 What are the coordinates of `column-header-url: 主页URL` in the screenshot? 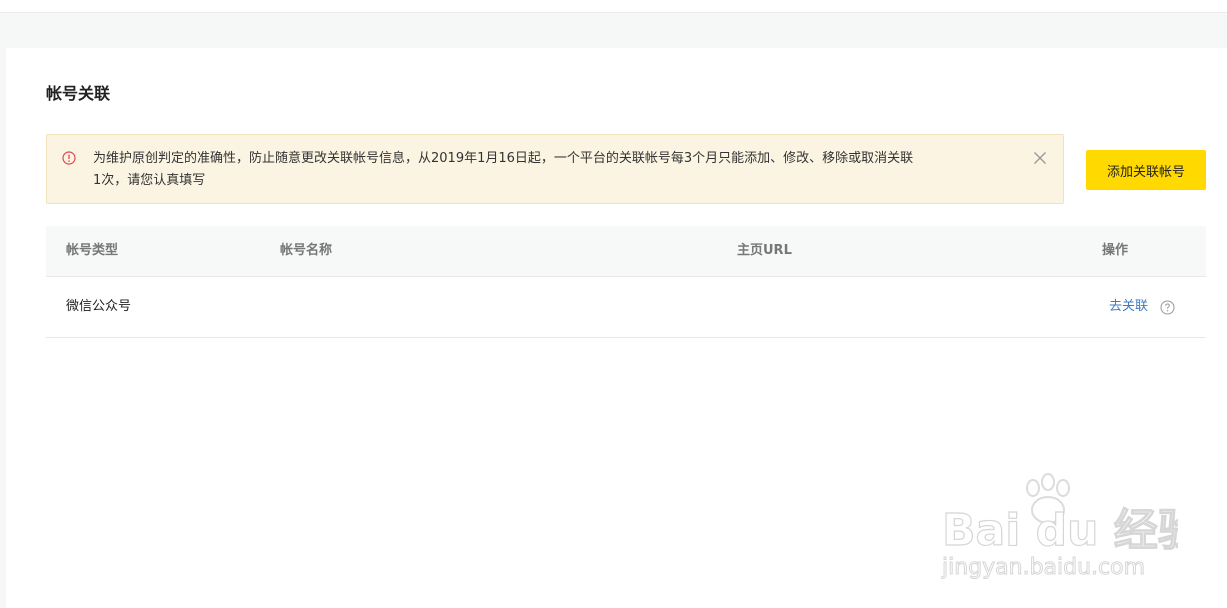 It's located at (764, 250).